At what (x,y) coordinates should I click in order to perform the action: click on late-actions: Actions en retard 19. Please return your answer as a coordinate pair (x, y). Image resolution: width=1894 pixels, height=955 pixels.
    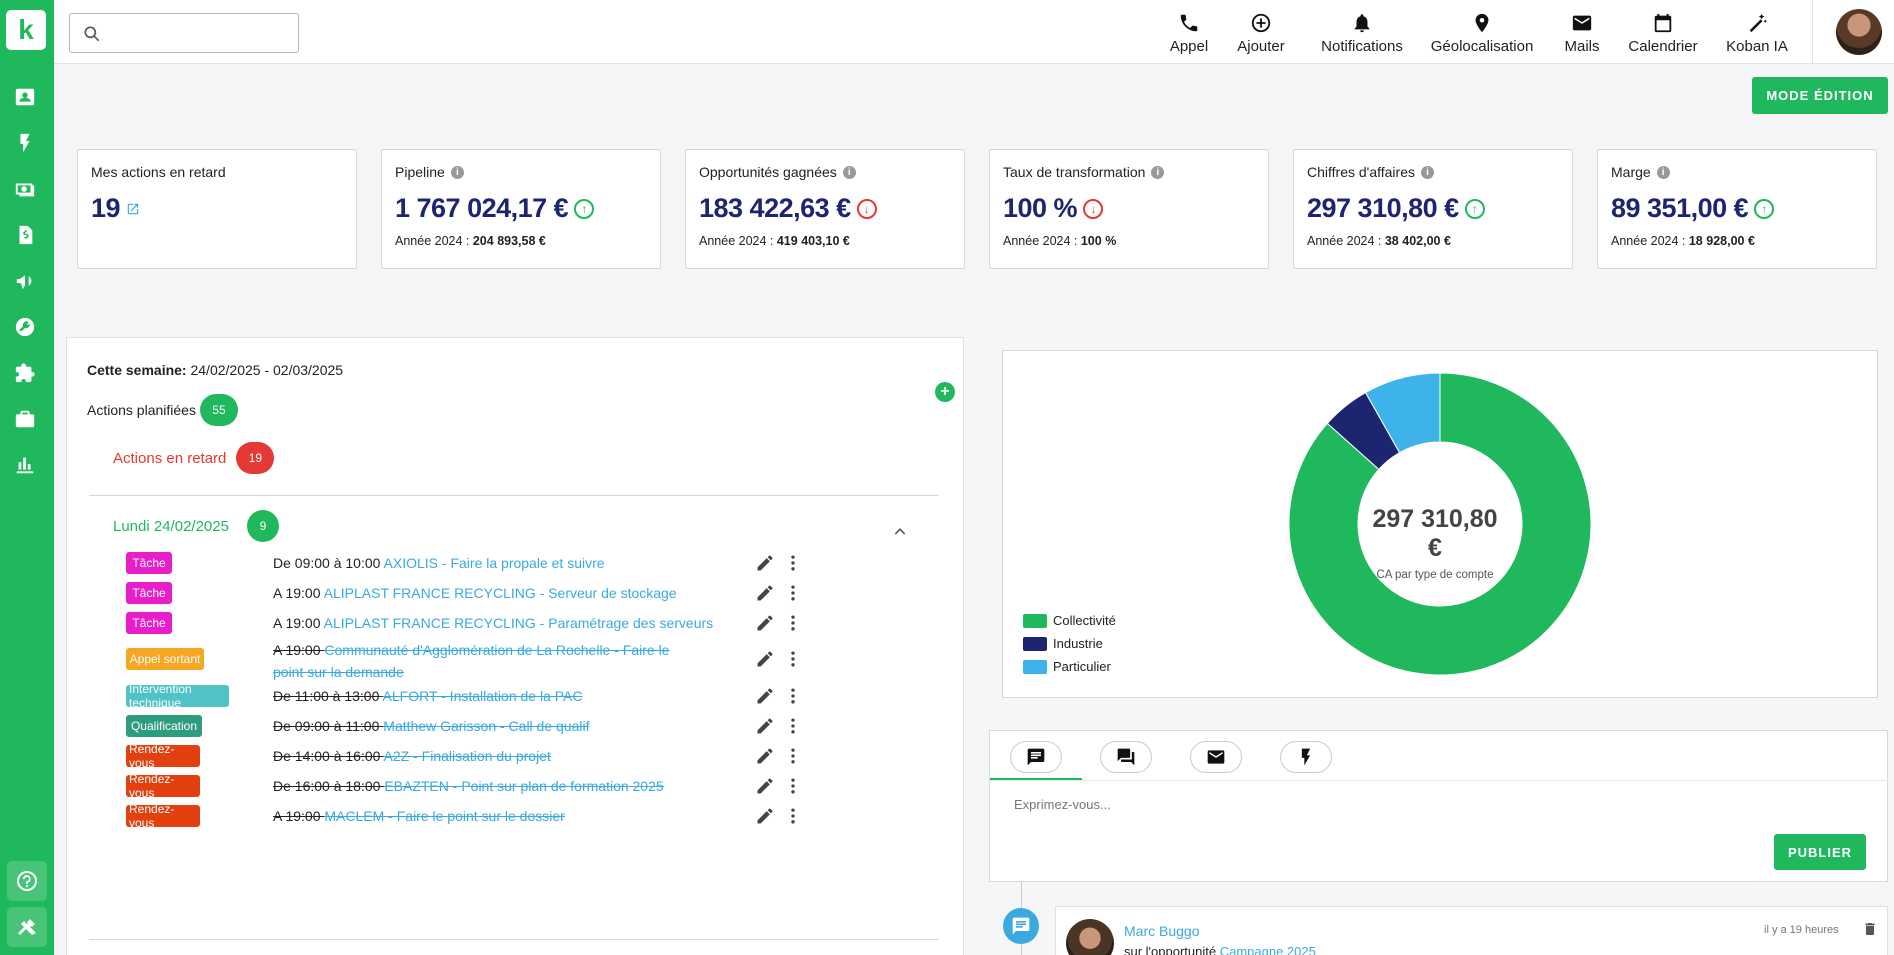
    Looking at the image, I should click on (194, 458).